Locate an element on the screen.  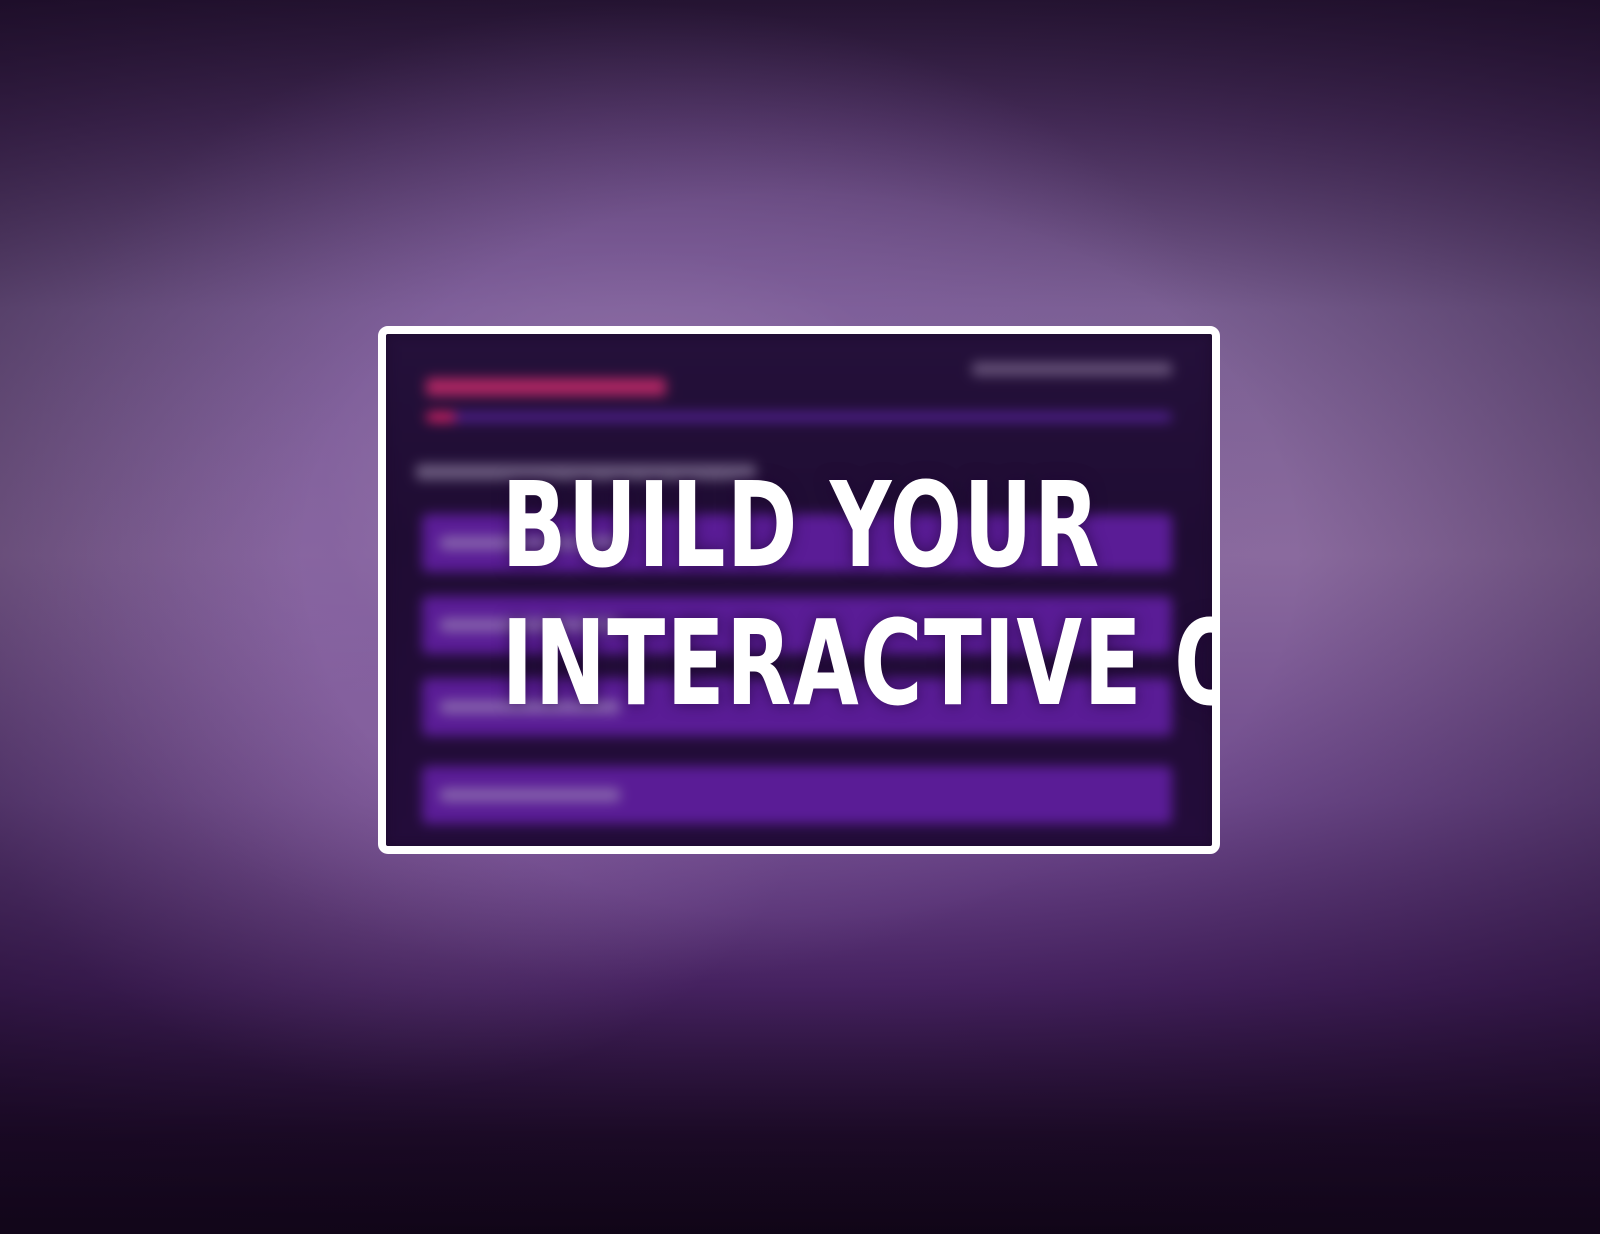
headline: BUILD YOUR INTERACTIVE QUIZ is located at coordinates (856, 594).